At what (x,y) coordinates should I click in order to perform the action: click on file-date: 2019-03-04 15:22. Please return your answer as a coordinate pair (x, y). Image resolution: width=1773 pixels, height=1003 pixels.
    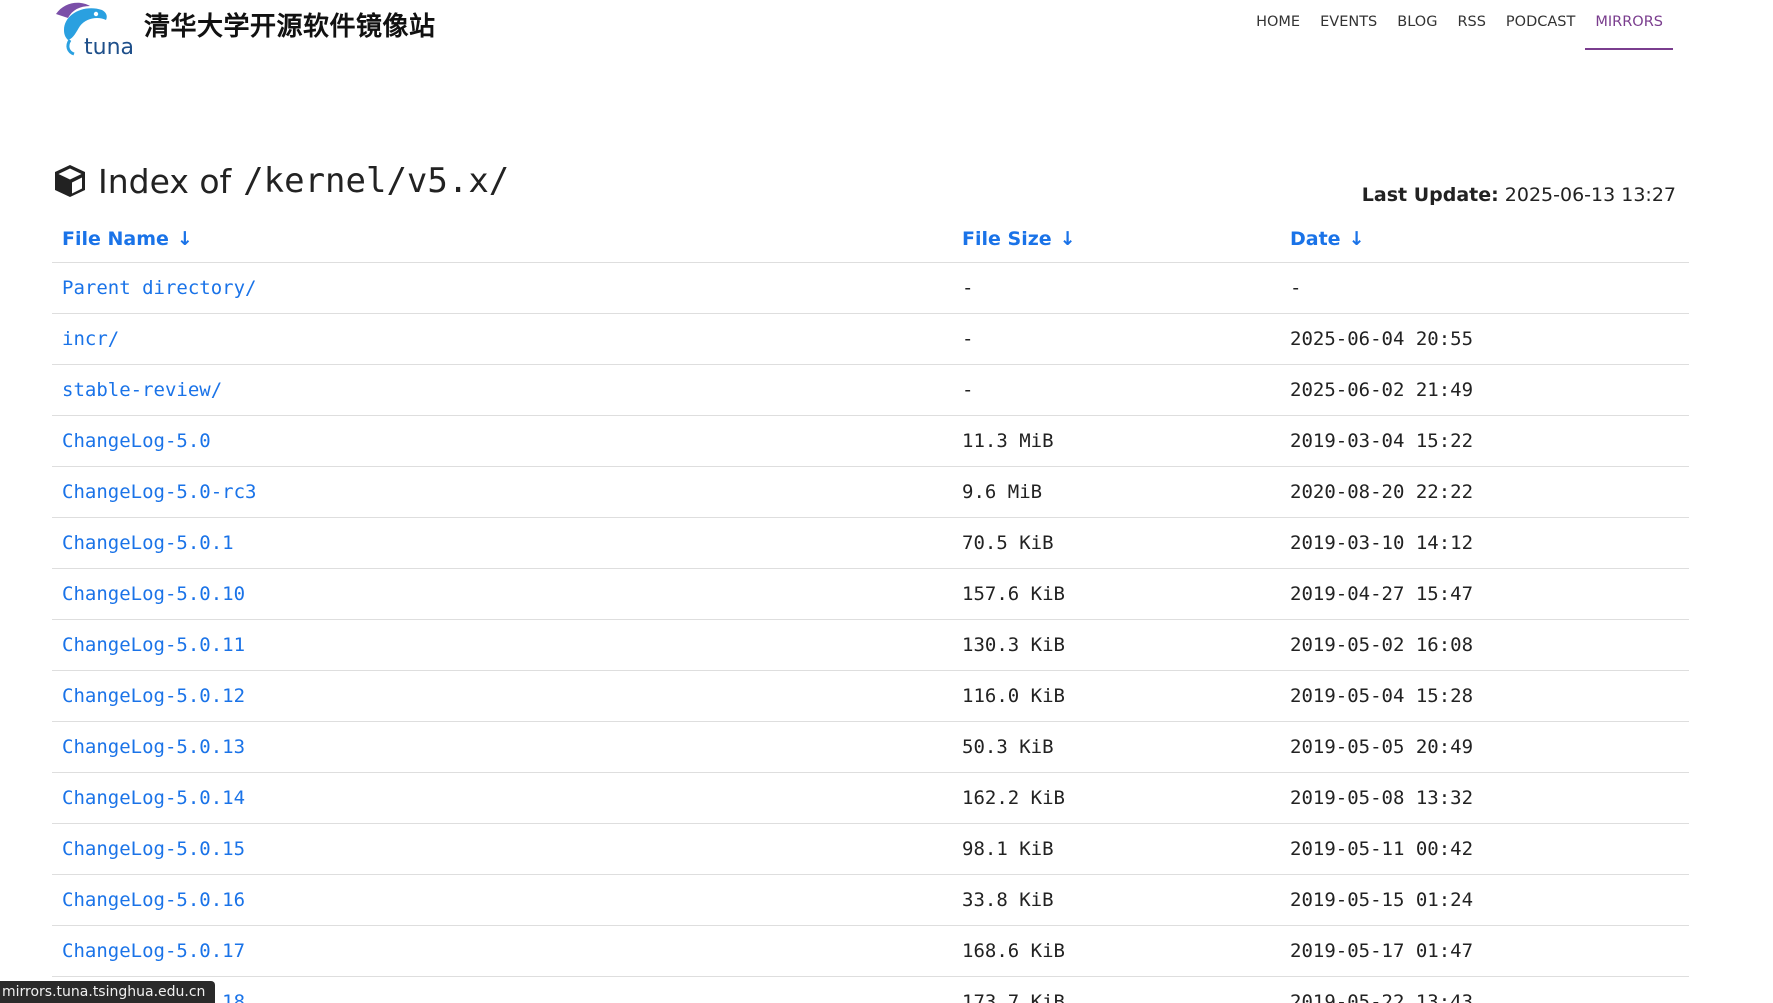
    Looking at the image, I should click on (1382, 441).